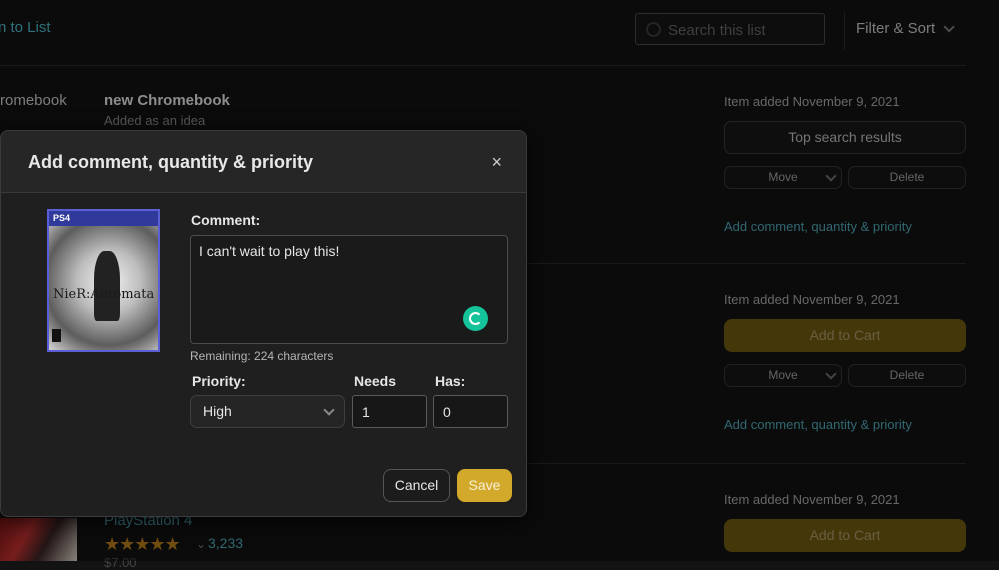  Describe the element at coordinates (450, 381) in the screenshot. I see `has-label: Has:` at that location.